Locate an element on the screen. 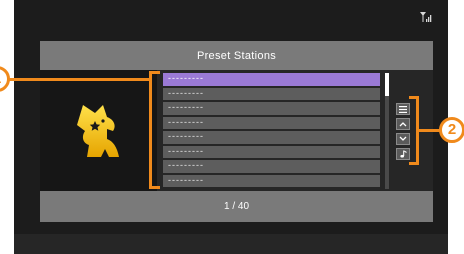 This screenshot has width=464, height=254. scroll-up-button is located at coordinates (403, 124).